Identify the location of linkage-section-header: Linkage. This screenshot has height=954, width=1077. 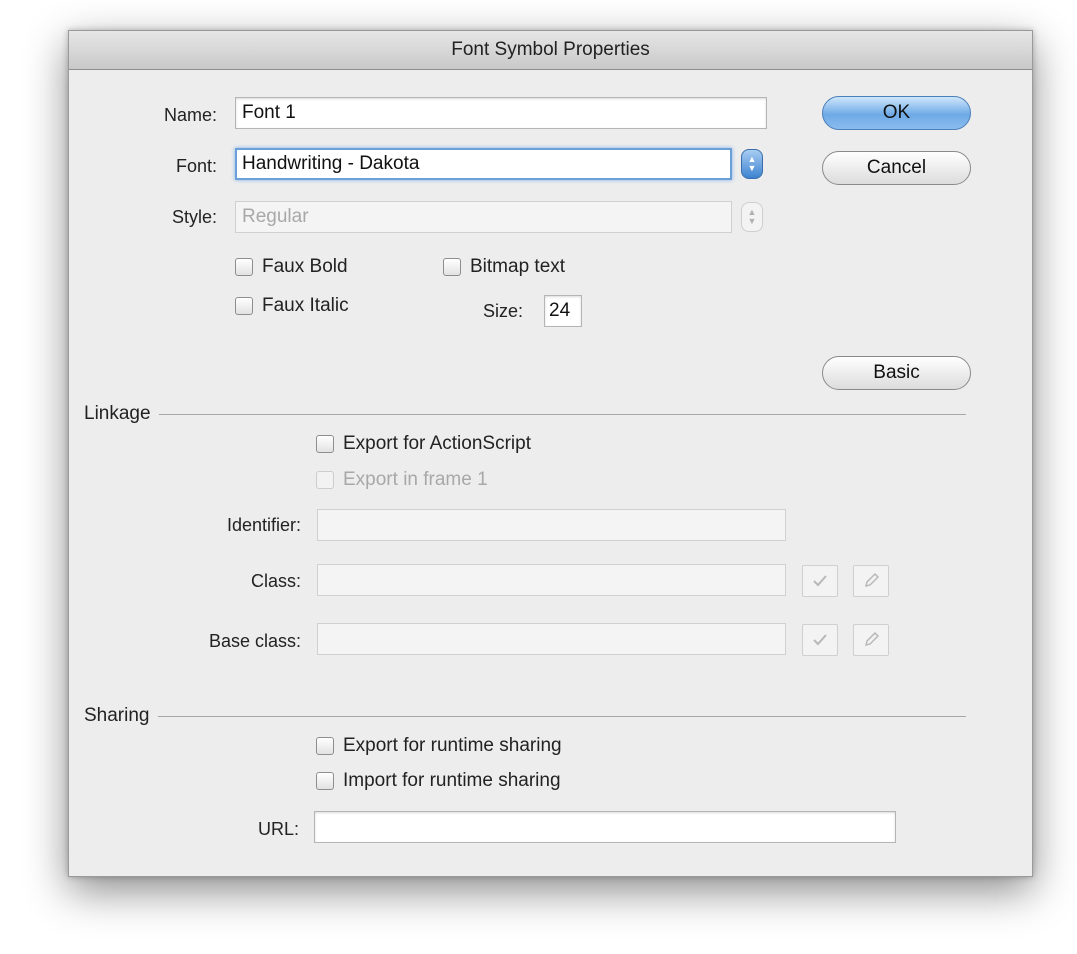
(525, 414).